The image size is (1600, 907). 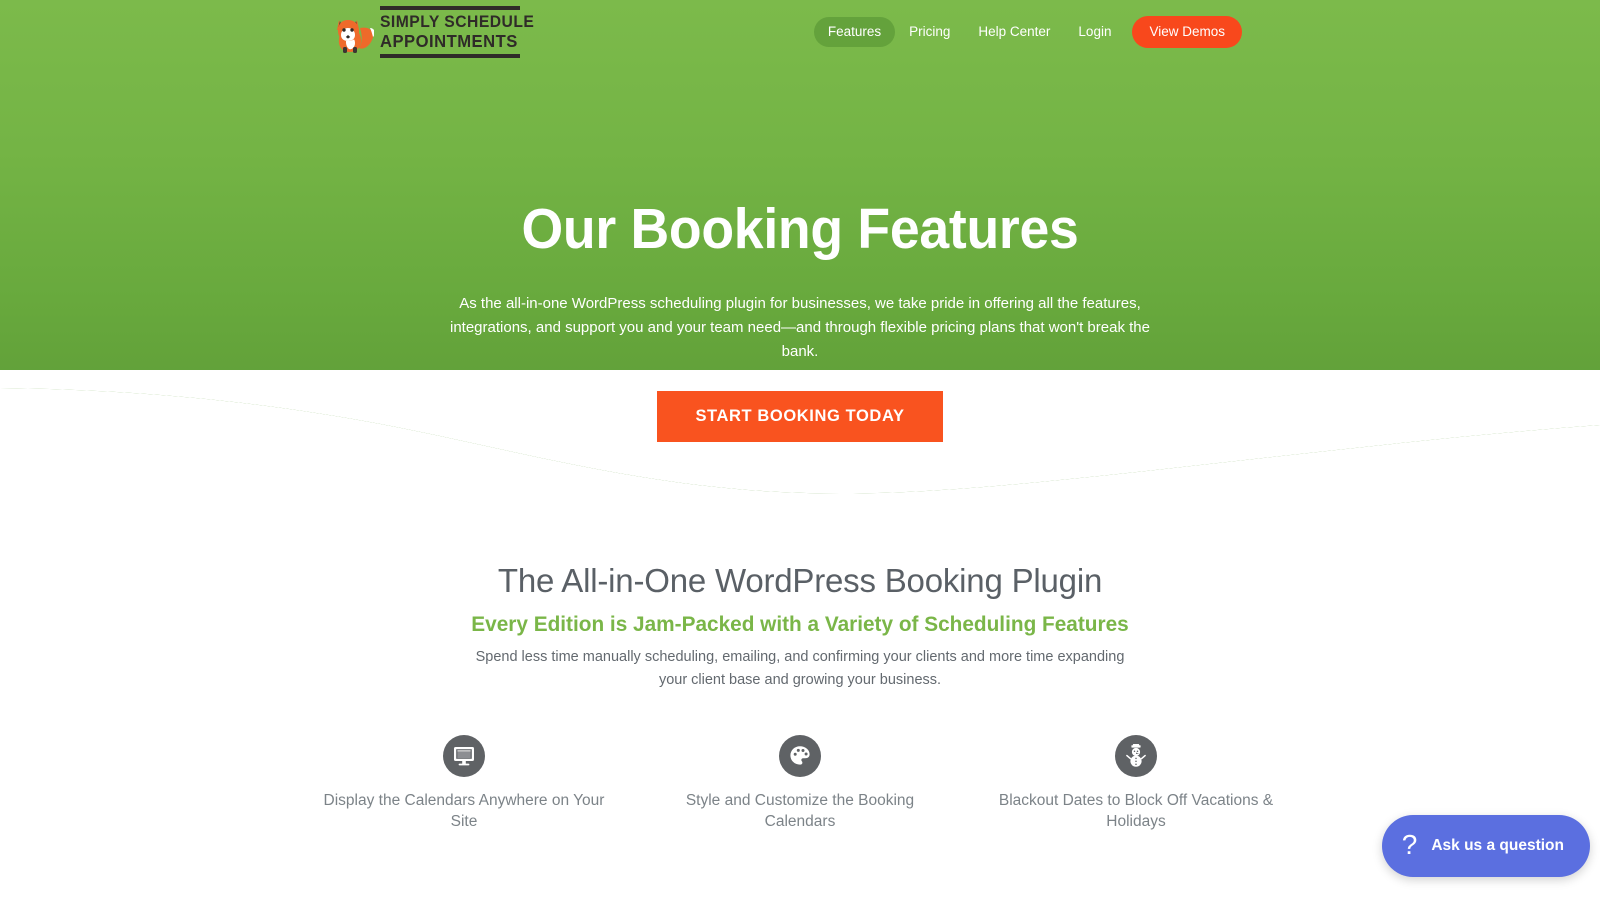 I want to click on snowman-icon, so click(x=1136, y=756).